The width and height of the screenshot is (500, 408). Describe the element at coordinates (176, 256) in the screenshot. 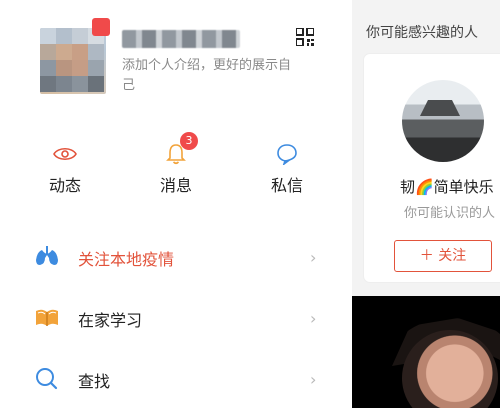

I see `menu-item-local-epidemic: 关注本地疫情 ›` at that location.